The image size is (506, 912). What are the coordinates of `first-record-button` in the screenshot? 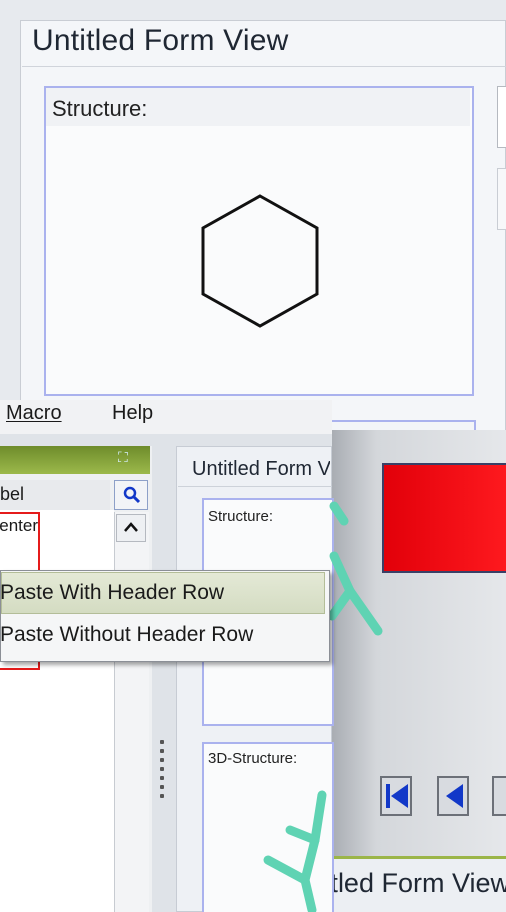 It's located at (396, 796).